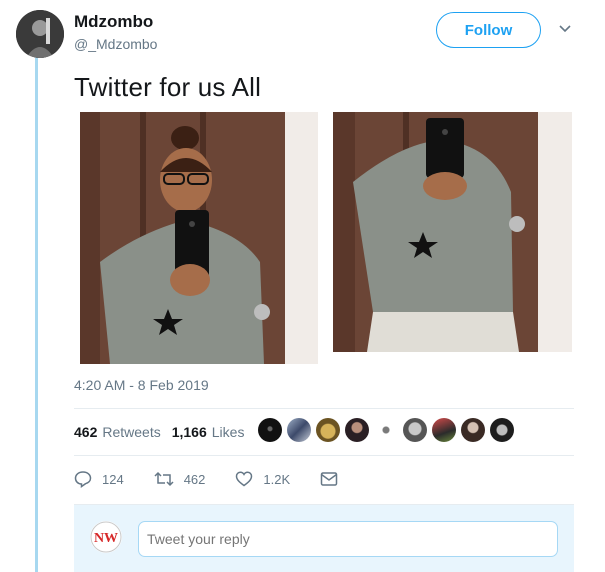 The width and height of the screenshot is (605, 572). I want to click on author-avatar, so click(40, 34).